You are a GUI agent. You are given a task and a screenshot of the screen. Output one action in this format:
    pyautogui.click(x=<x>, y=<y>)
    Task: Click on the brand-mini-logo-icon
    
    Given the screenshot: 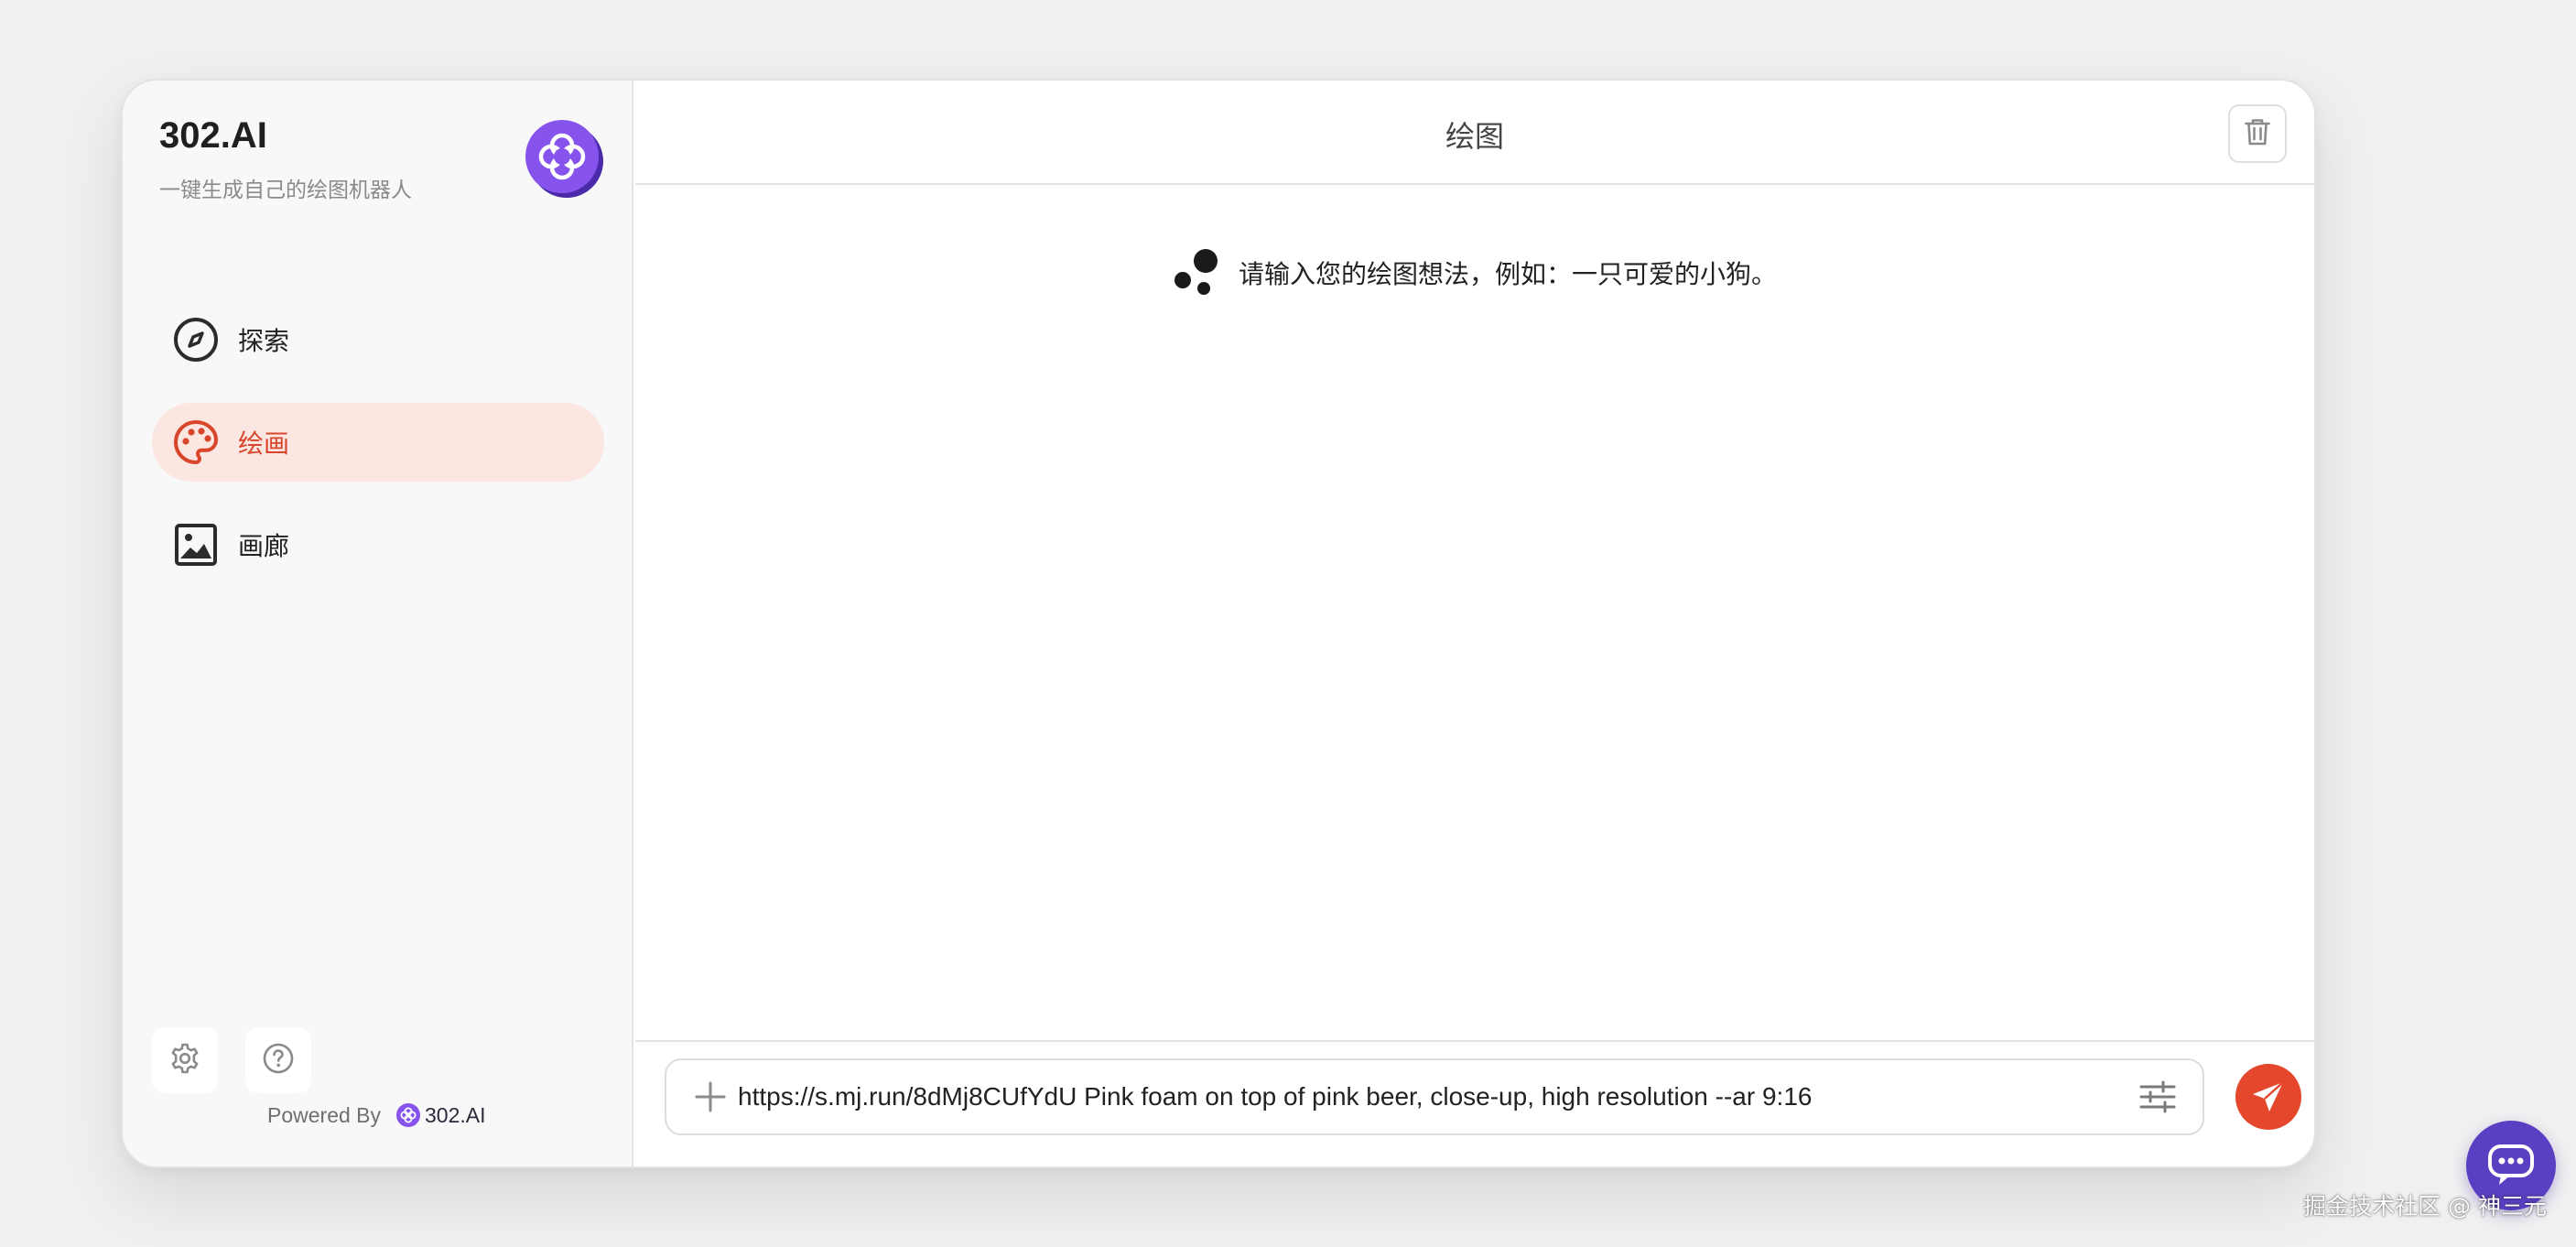 What is the action you would take?
    pyautogui.click(x=409, y=1115)
    